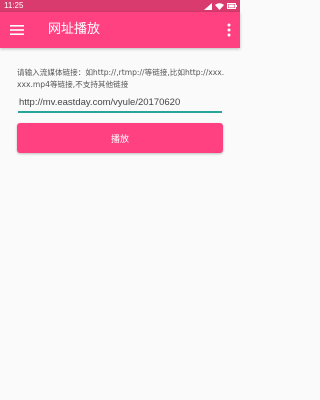 The width and height of the screenshot is (320, 400). What do you see at coordinates (208, 6) in the screenshot?
I see `signal-icon` at bounding box center [208, 6].